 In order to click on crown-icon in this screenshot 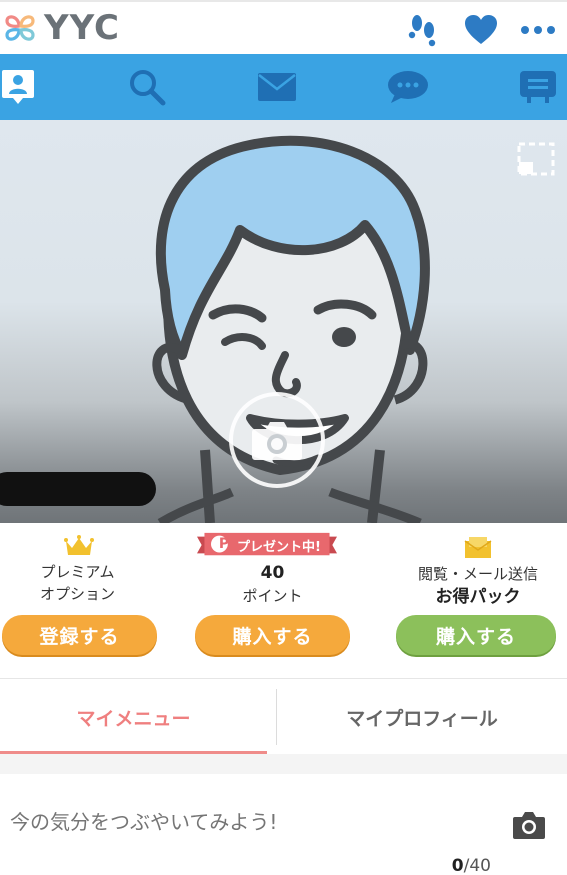, I will do `click(79, 545)`.